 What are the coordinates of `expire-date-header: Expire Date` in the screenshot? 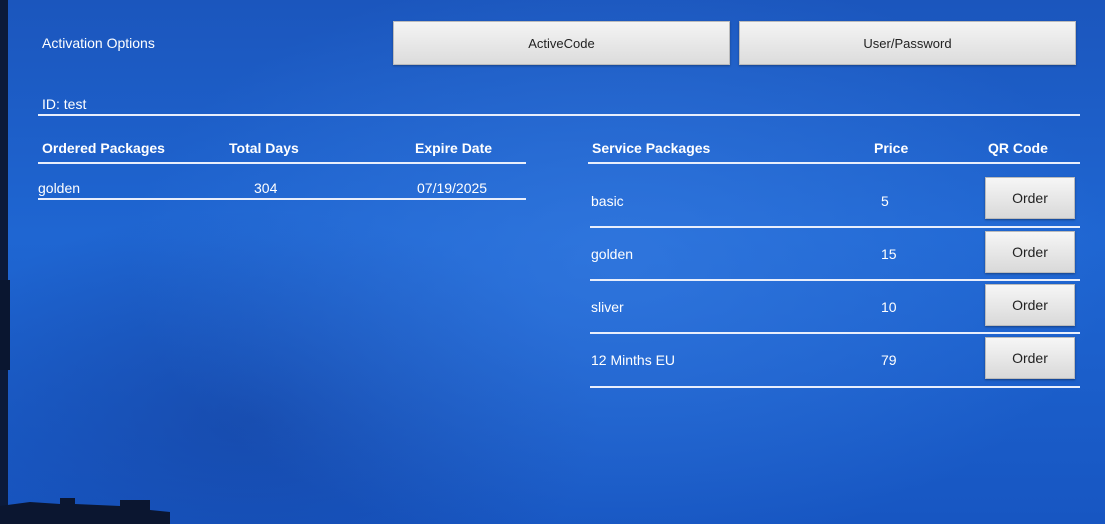 It's located at (454, 148).